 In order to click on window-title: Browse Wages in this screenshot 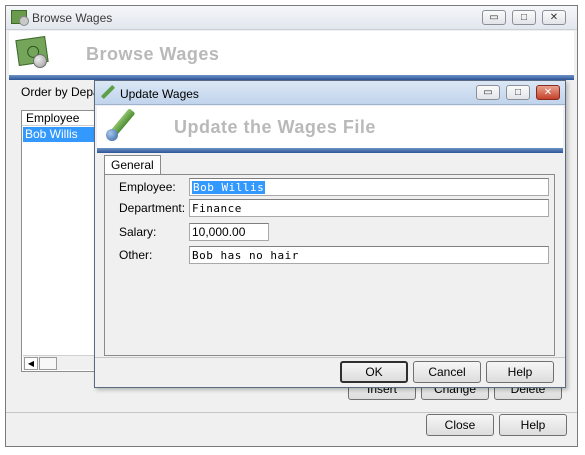, I will do `click(72, 18)`.